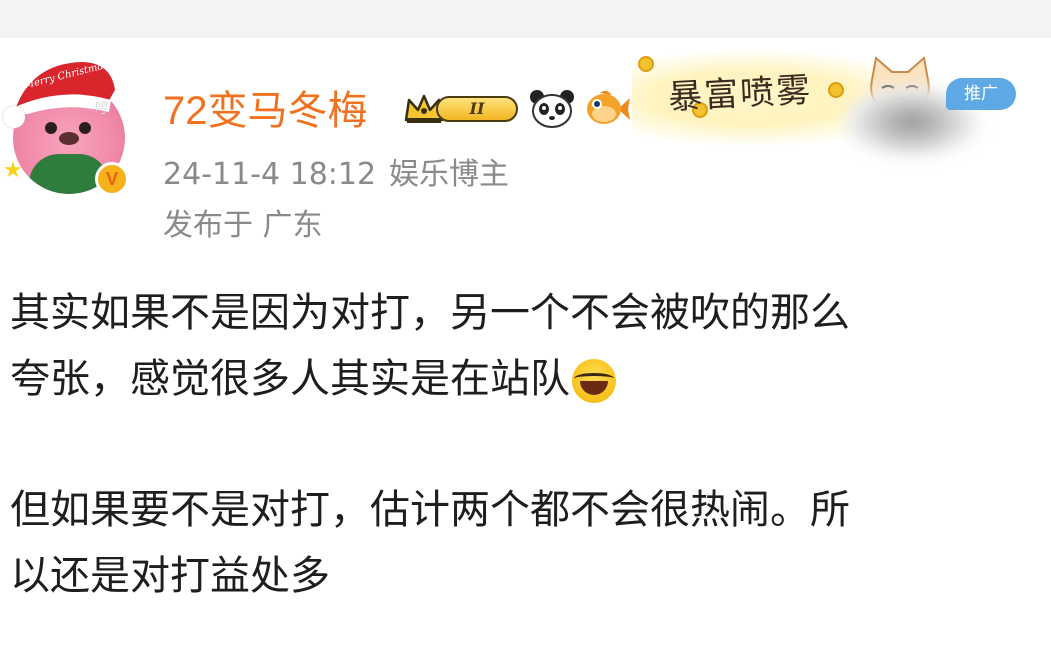 This screenshot has height=663, width=1051. I want to click on post-text-line: 夸张，感觉很多人其实是在站队, so click(527, 379).